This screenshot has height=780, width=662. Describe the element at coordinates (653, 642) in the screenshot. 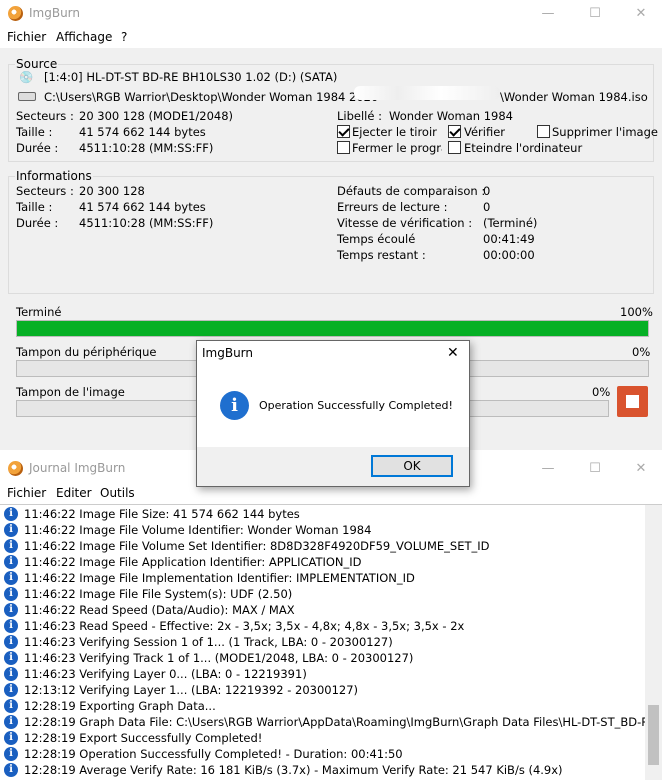

I see `log-scrollbar` at that location.